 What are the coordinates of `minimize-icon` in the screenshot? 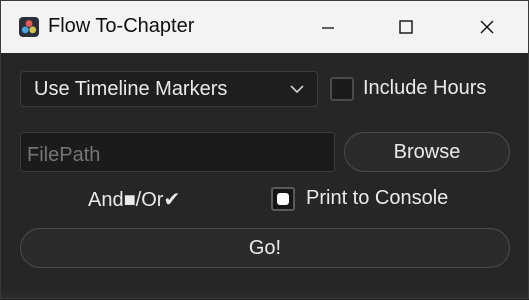 It's located at (328, 28).